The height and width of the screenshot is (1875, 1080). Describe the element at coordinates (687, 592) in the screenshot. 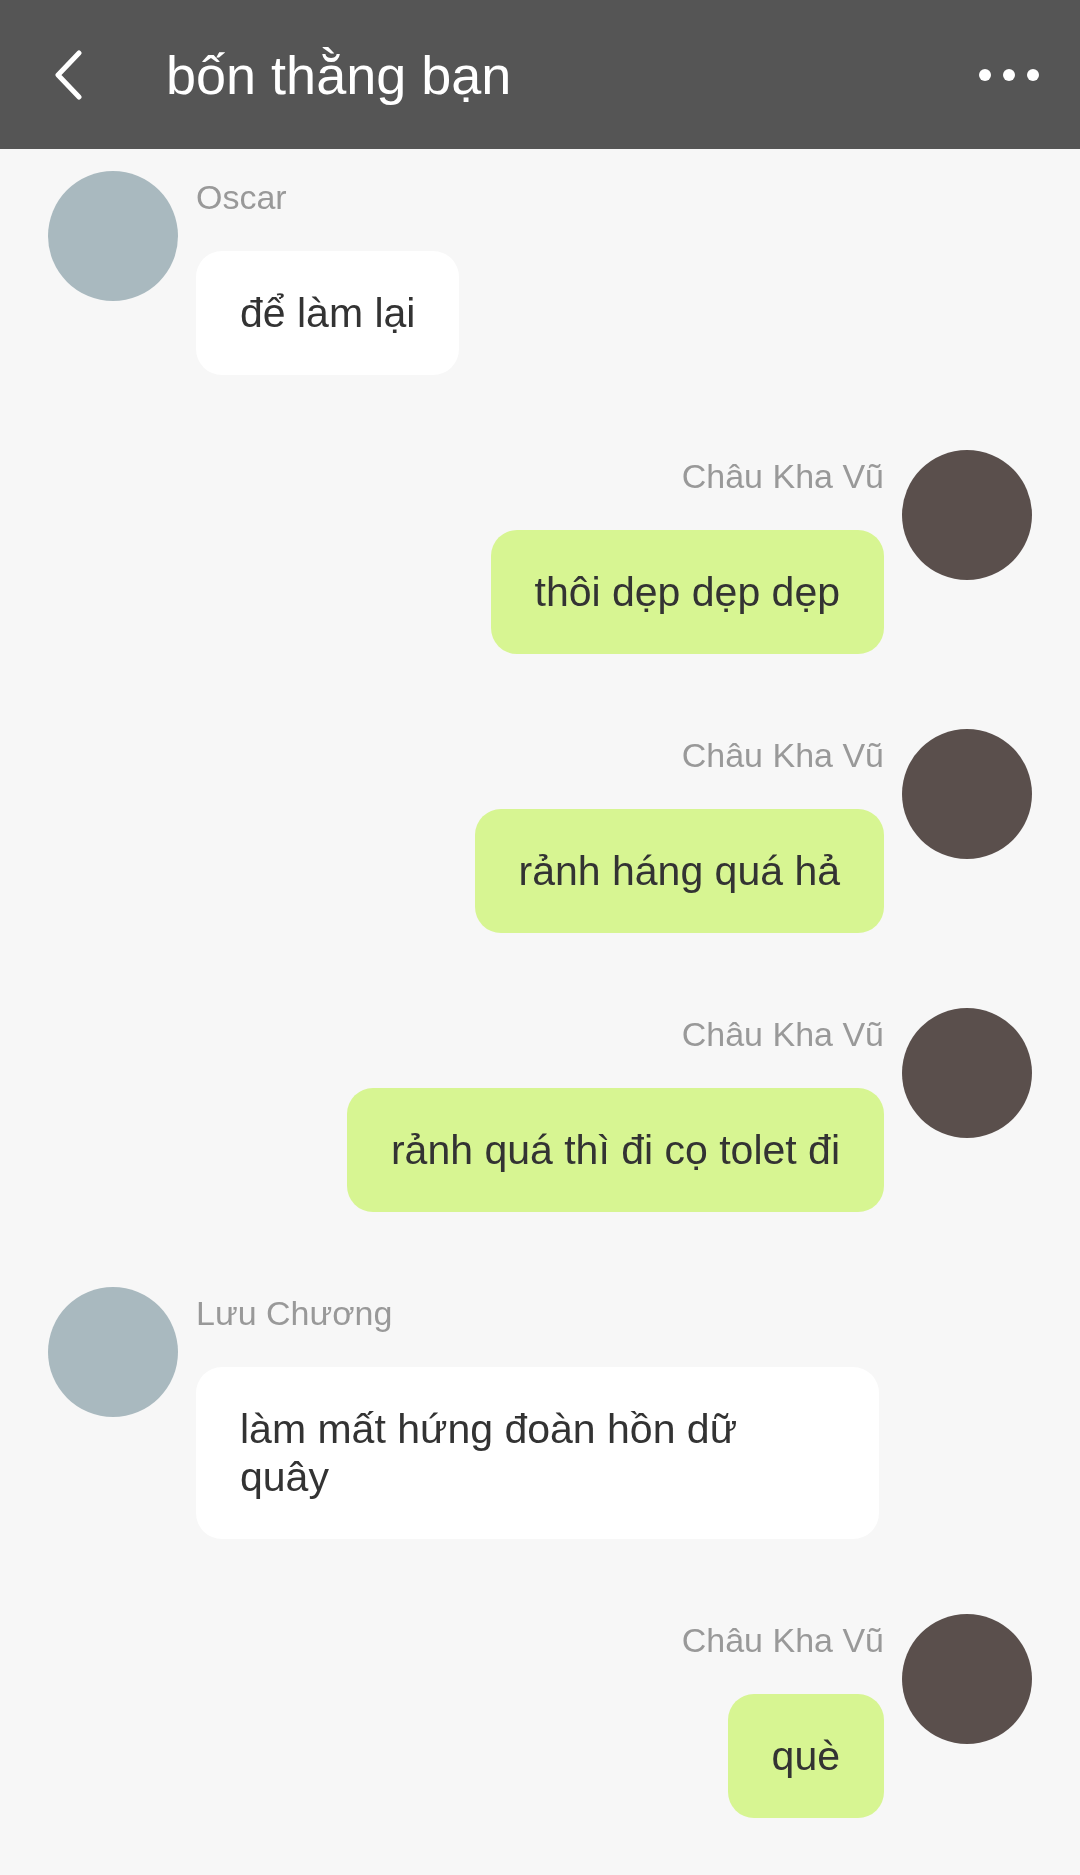

I see `message-bubble: thôi dẹp dẹp dẹp` at that location.